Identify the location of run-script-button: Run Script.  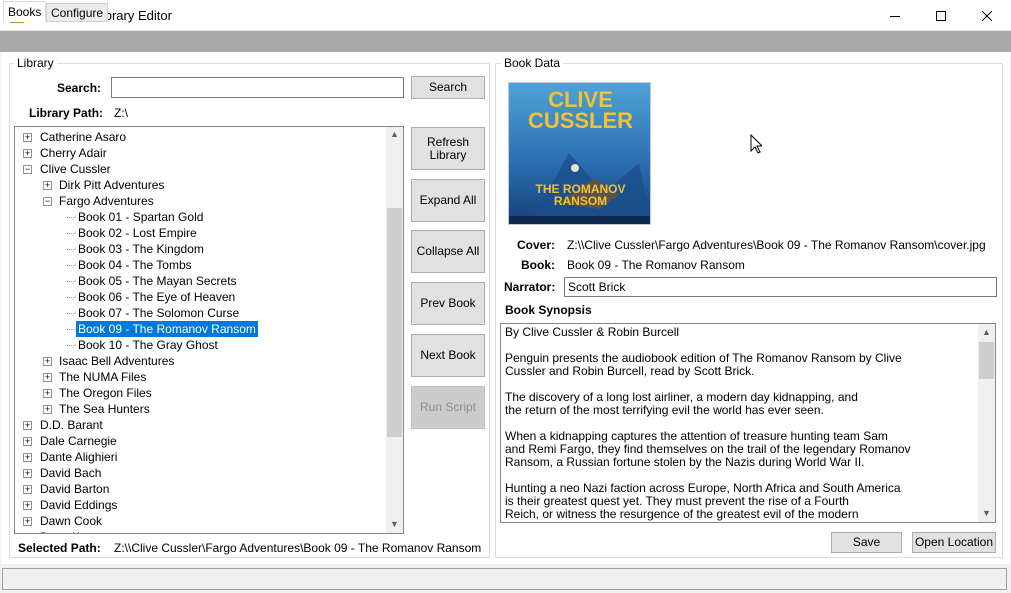
(448, 407).